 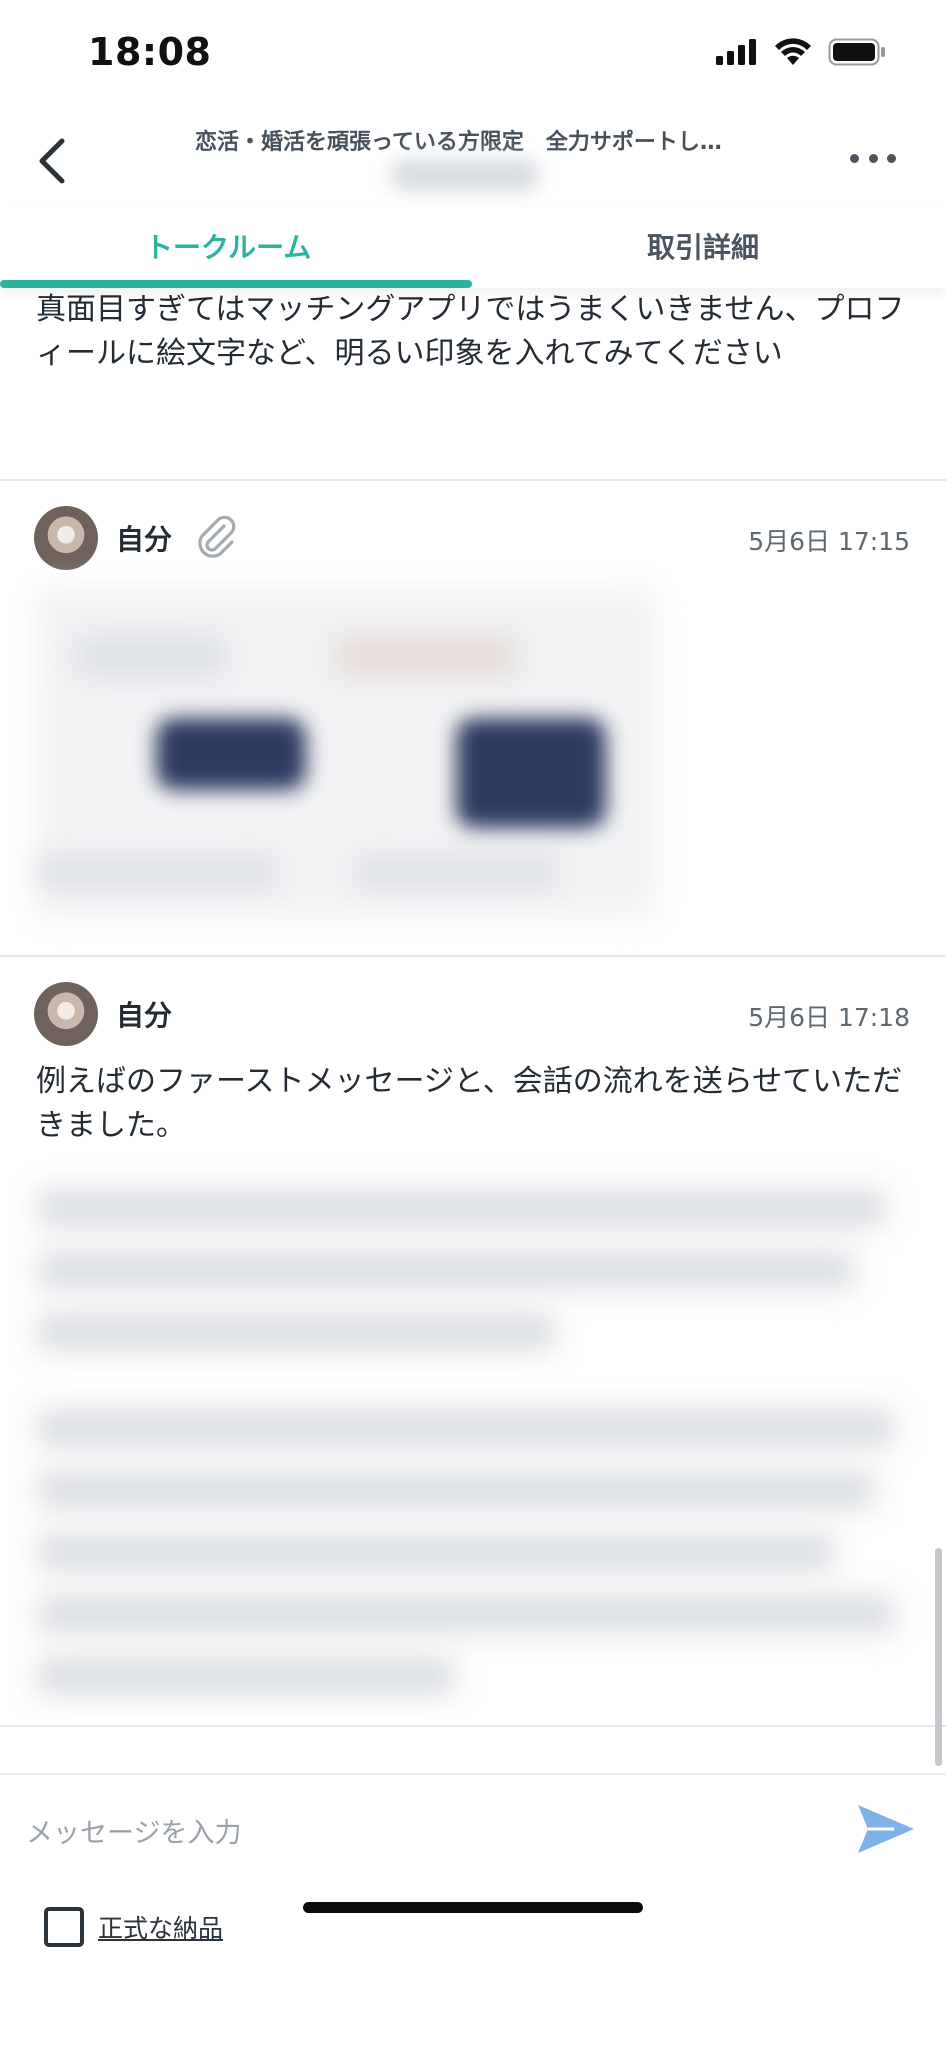 What do you see at coordinates (854, 158) in the screenshot?
I see `more-horizontal-icon` at bounding box center [854, 158].